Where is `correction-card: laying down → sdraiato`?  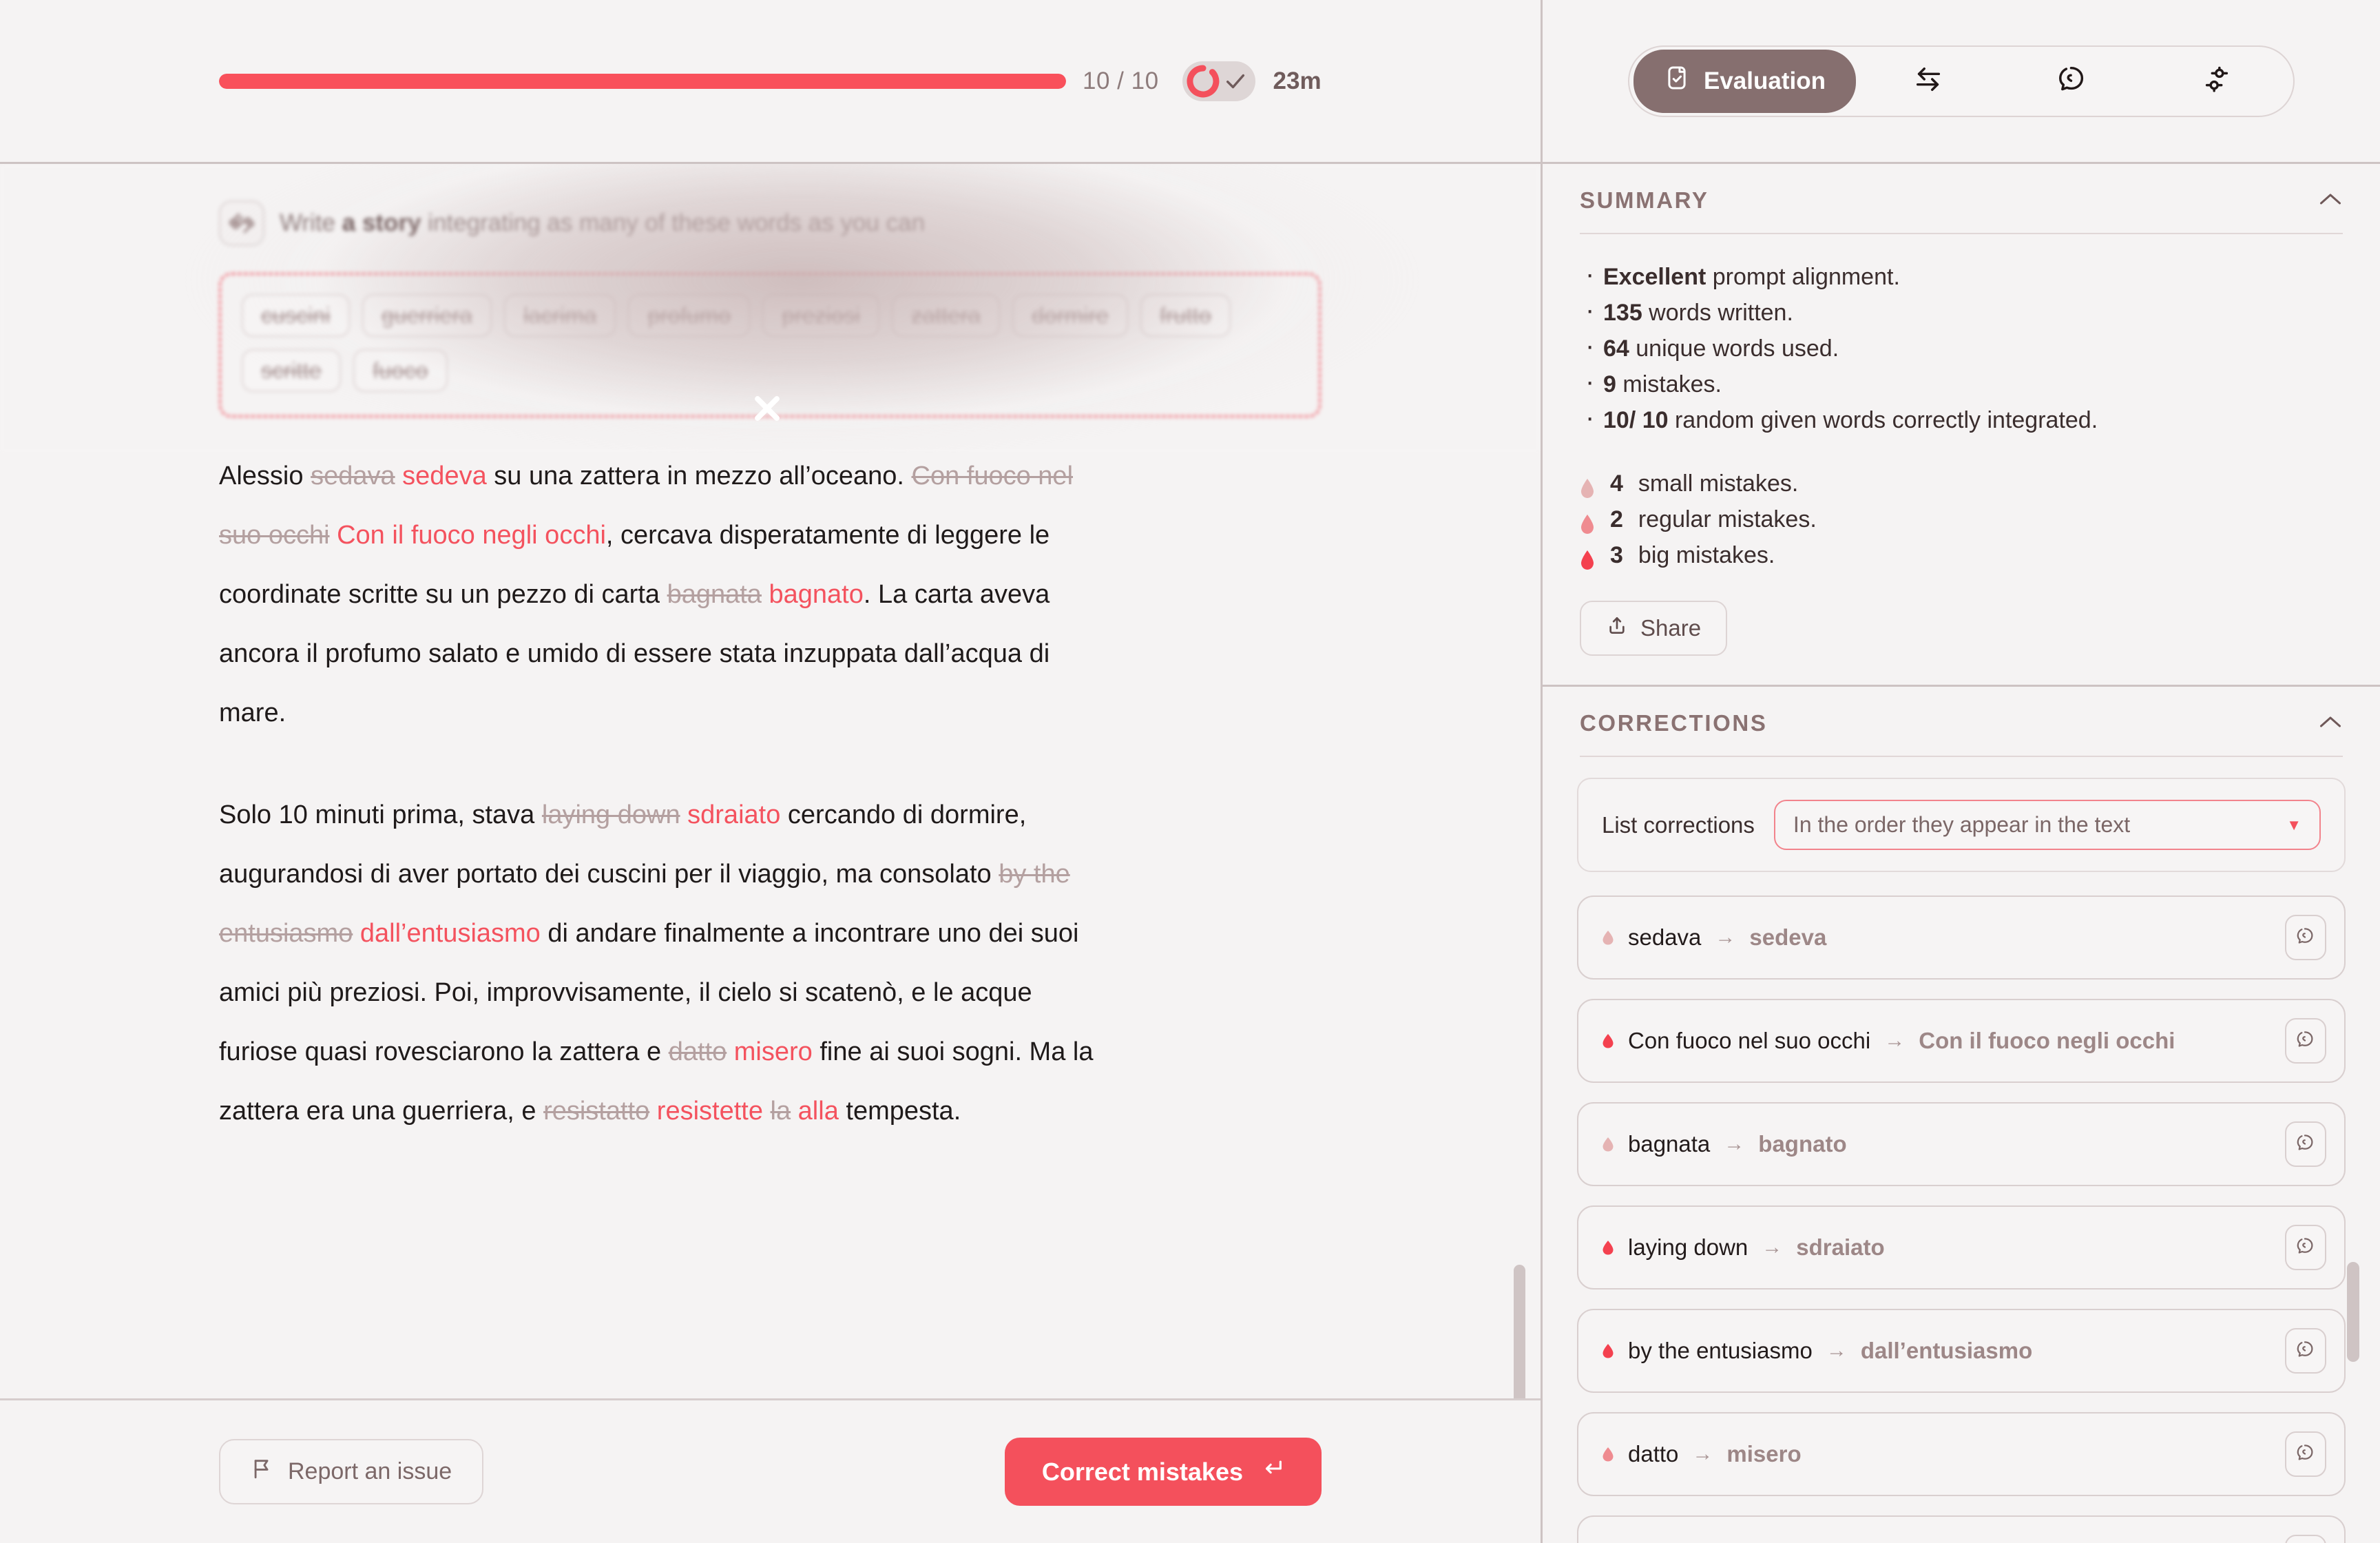
correction-card: laying down → sdraiato is located at coordinates (1962, 1247).